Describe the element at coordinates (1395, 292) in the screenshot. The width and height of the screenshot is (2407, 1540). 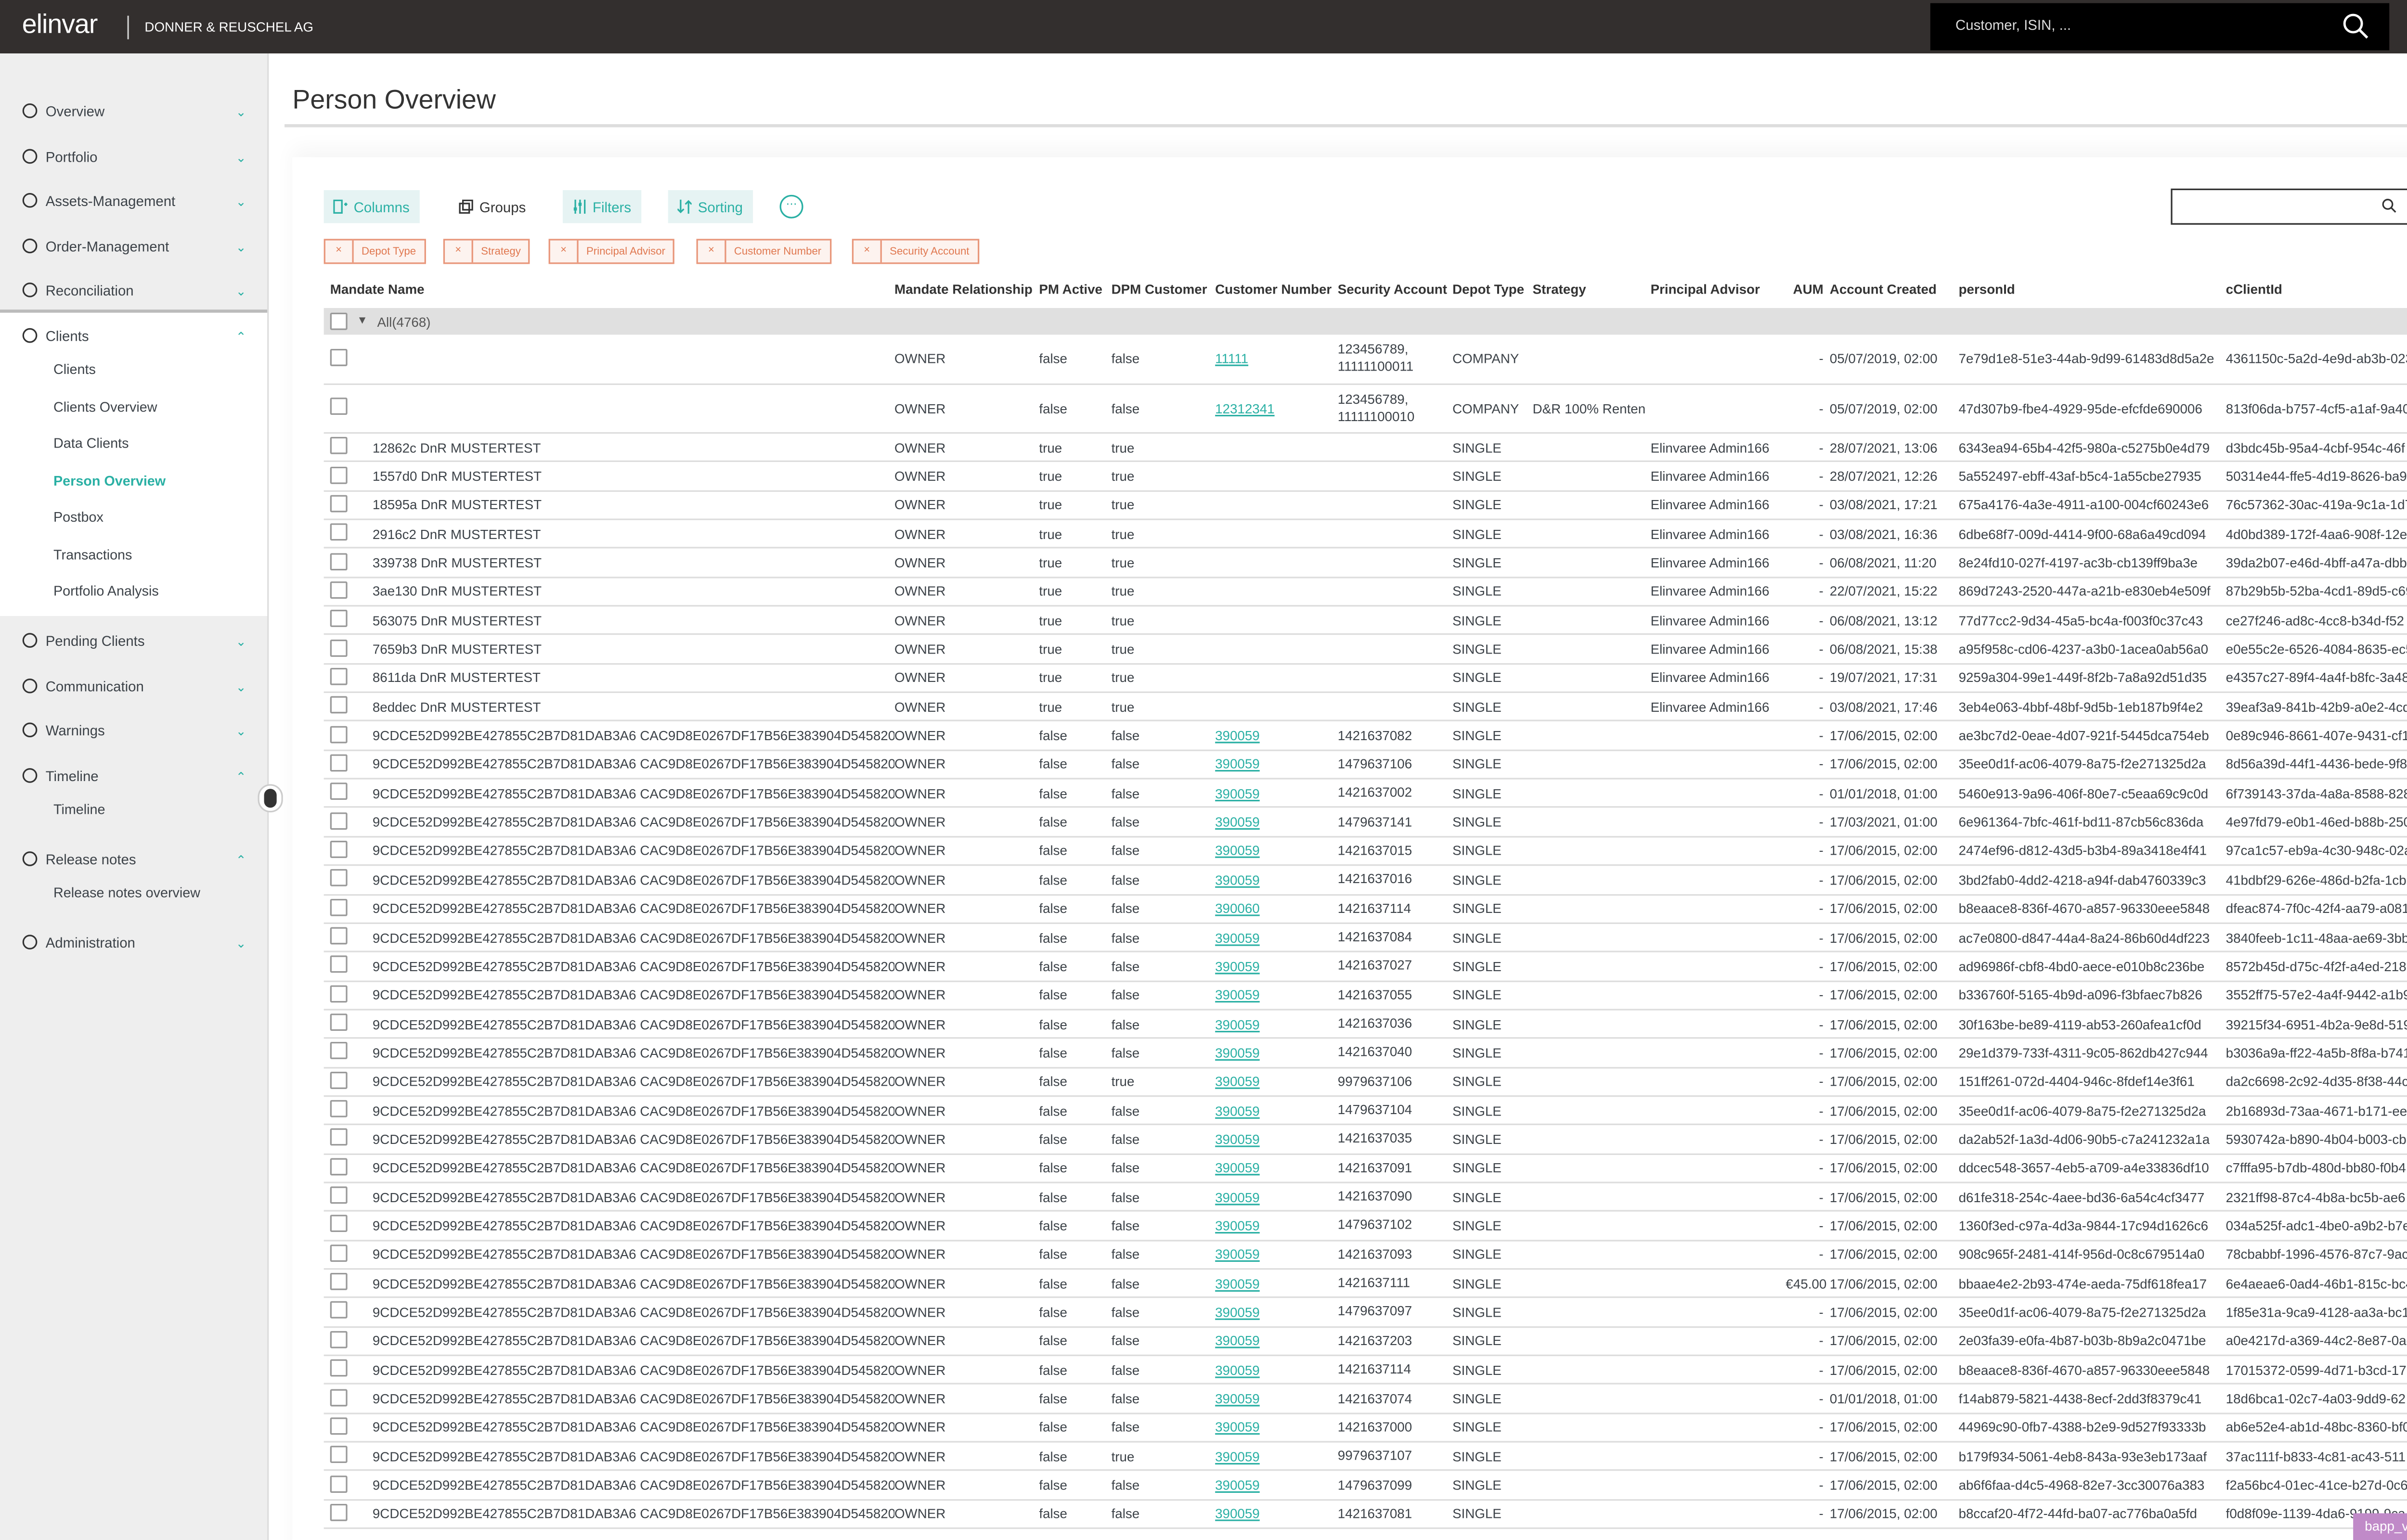
I see `column-header-security-account: Security Account` at that location.